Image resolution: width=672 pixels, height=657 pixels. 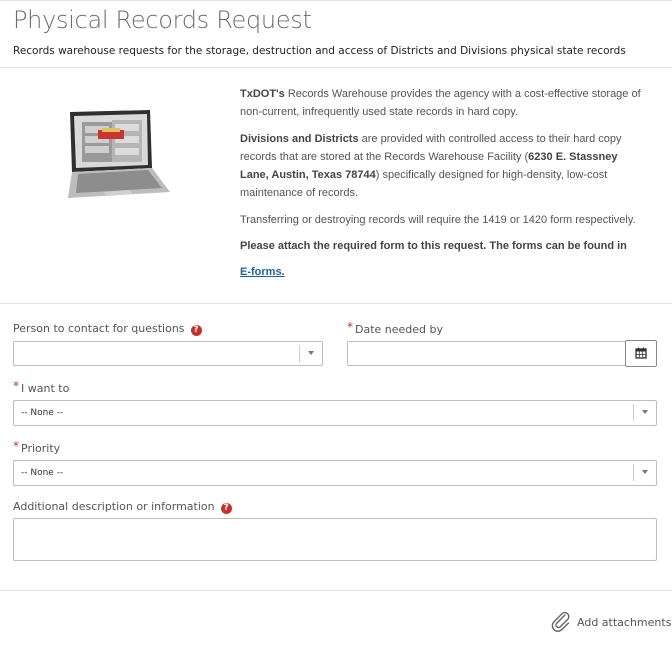 I want to click on calendar-icon, so click(x=641, y=353).